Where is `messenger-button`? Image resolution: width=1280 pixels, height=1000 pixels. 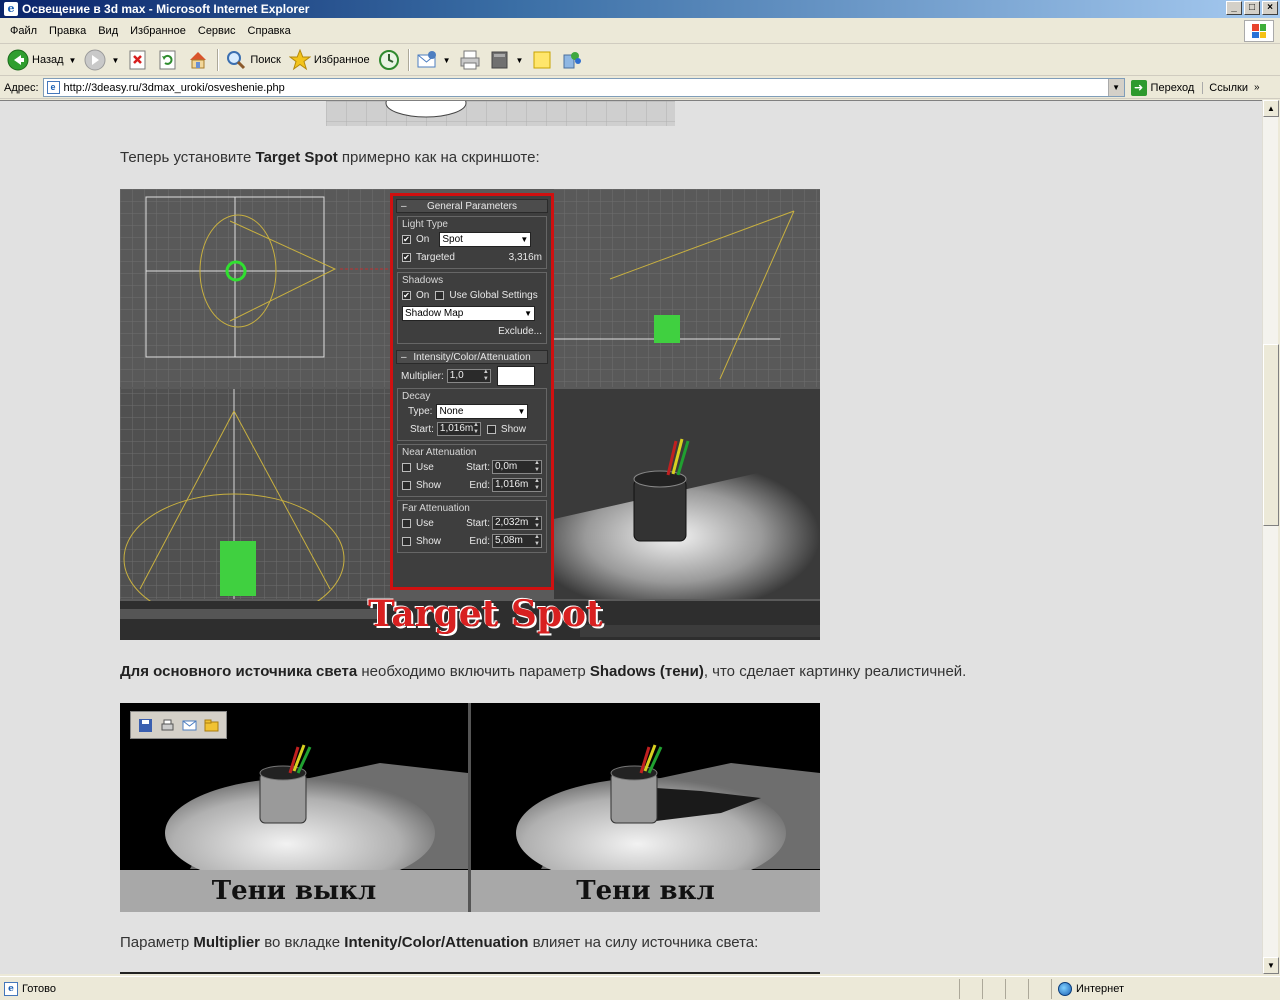 messenger-button is located at coordinates (572, 60).